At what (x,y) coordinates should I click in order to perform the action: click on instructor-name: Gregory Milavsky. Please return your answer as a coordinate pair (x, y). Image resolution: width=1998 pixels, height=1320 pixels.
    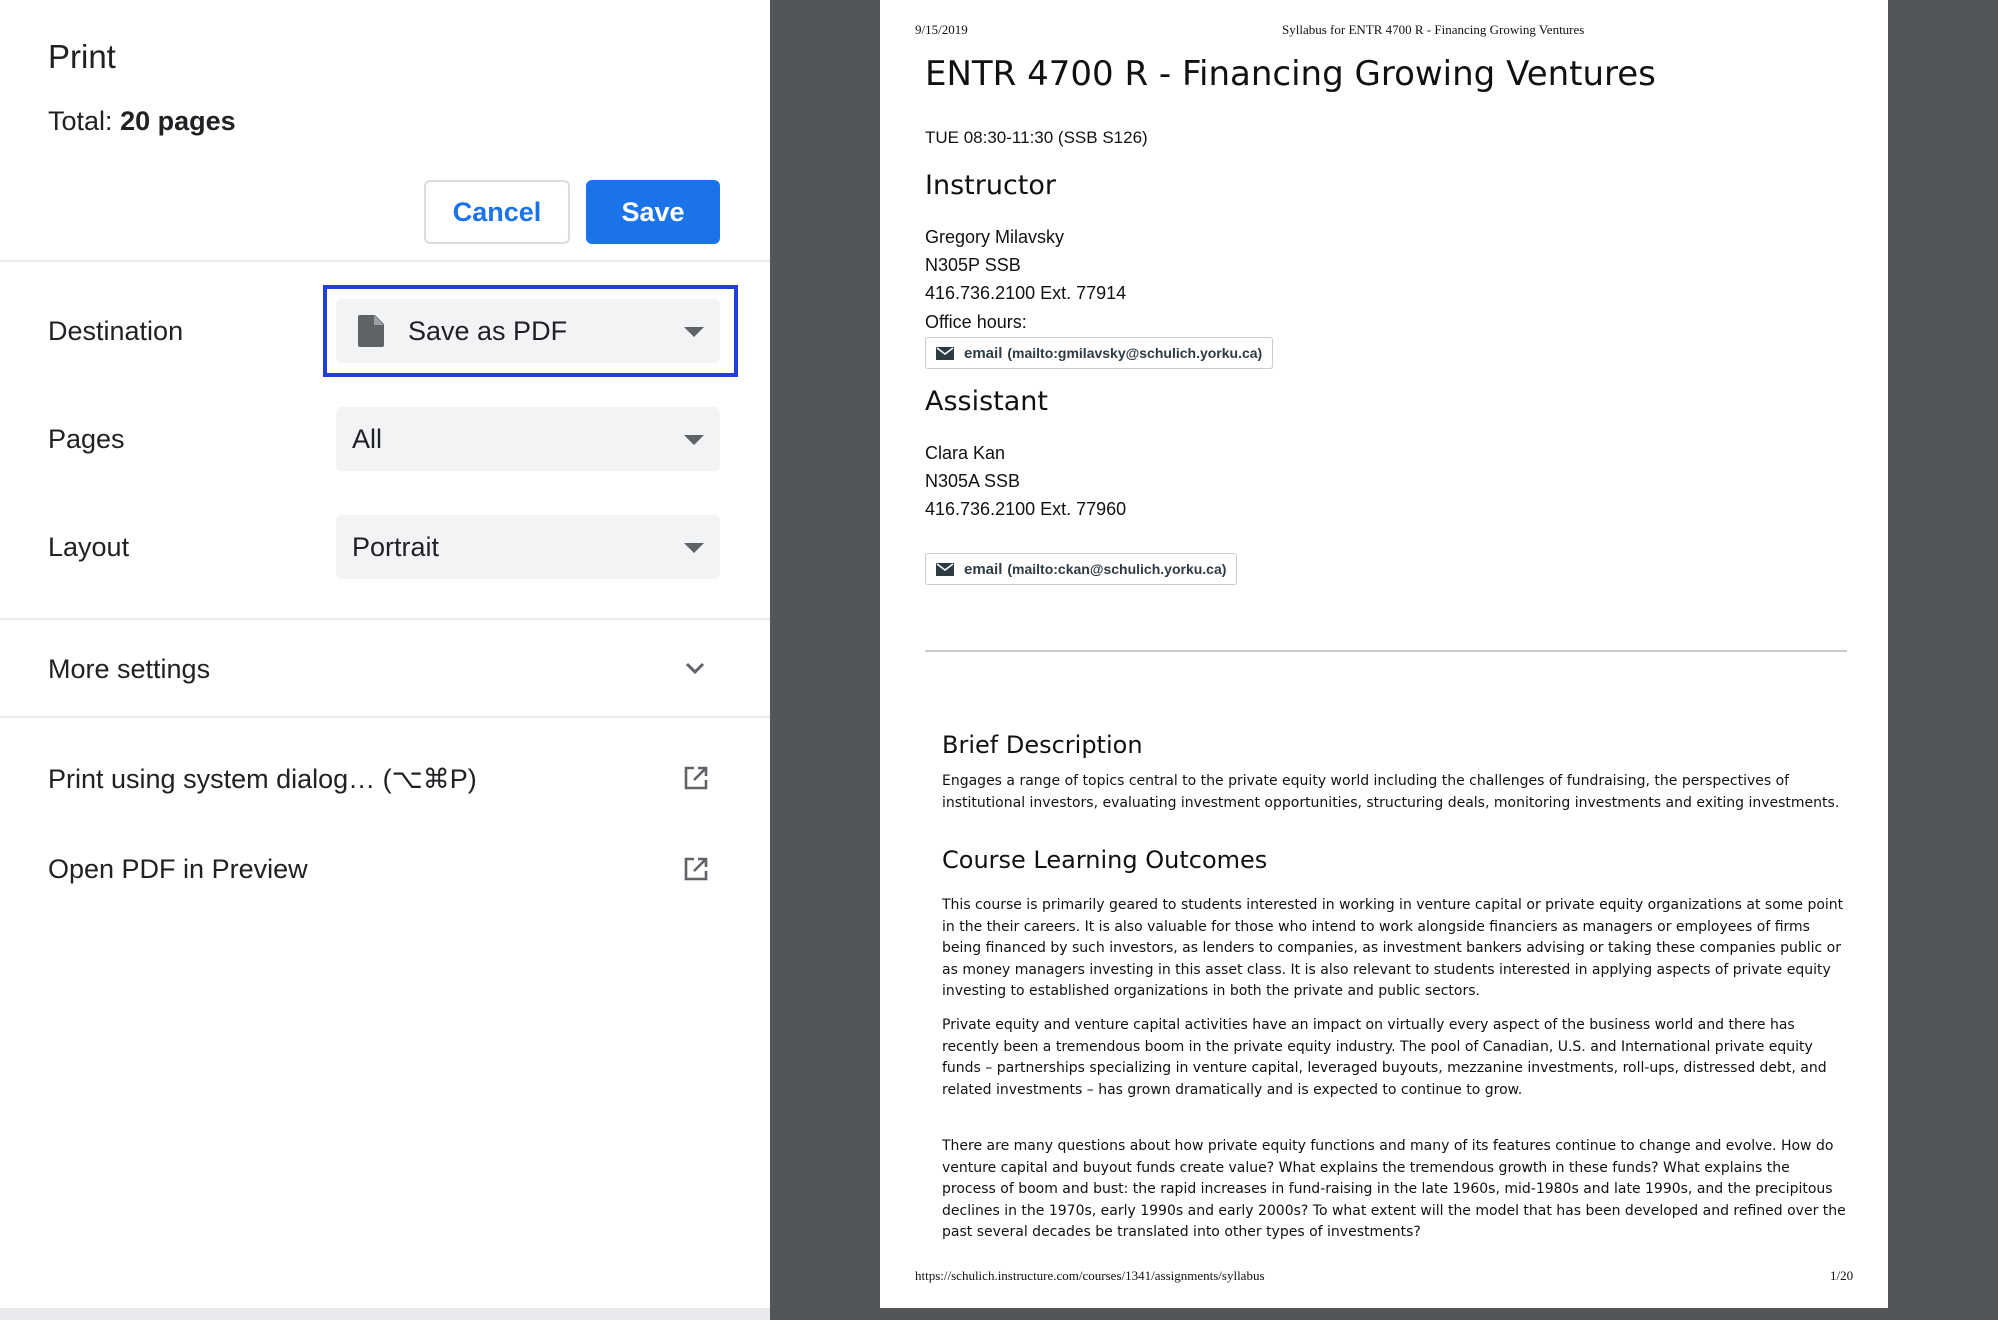
    Looking at the image, I should click on (995, 237).